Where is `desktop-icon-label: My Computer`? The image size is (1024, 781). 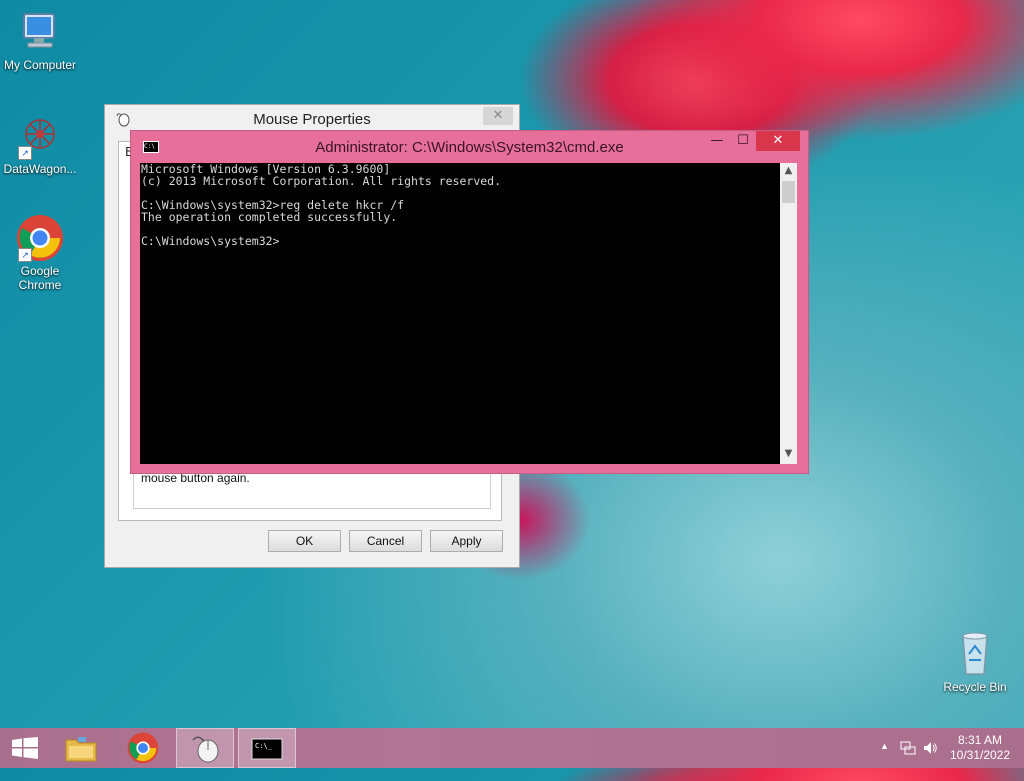
desktop-icon-label: My Computer is located at coordinates (40, 65).